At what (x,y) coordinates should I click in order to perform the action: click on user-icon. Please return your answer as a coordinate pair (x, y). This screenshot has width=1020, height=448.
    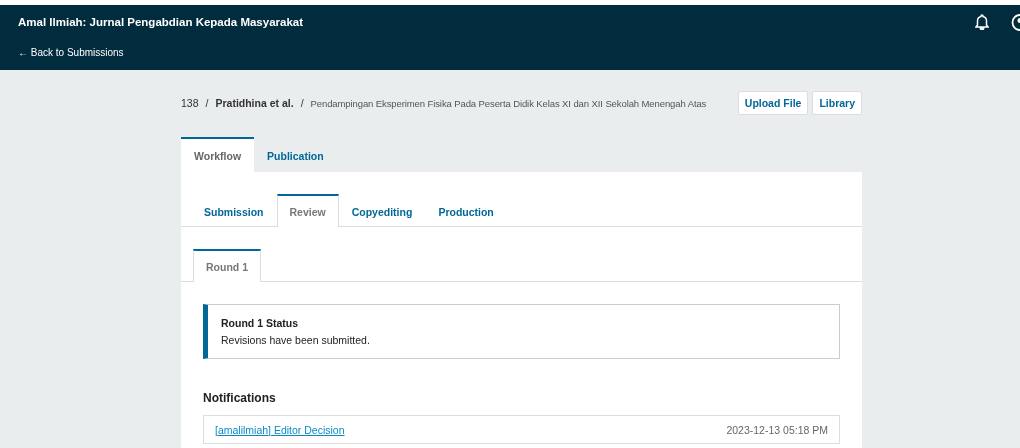
    Looking at the image, I should click on (1015, 22).